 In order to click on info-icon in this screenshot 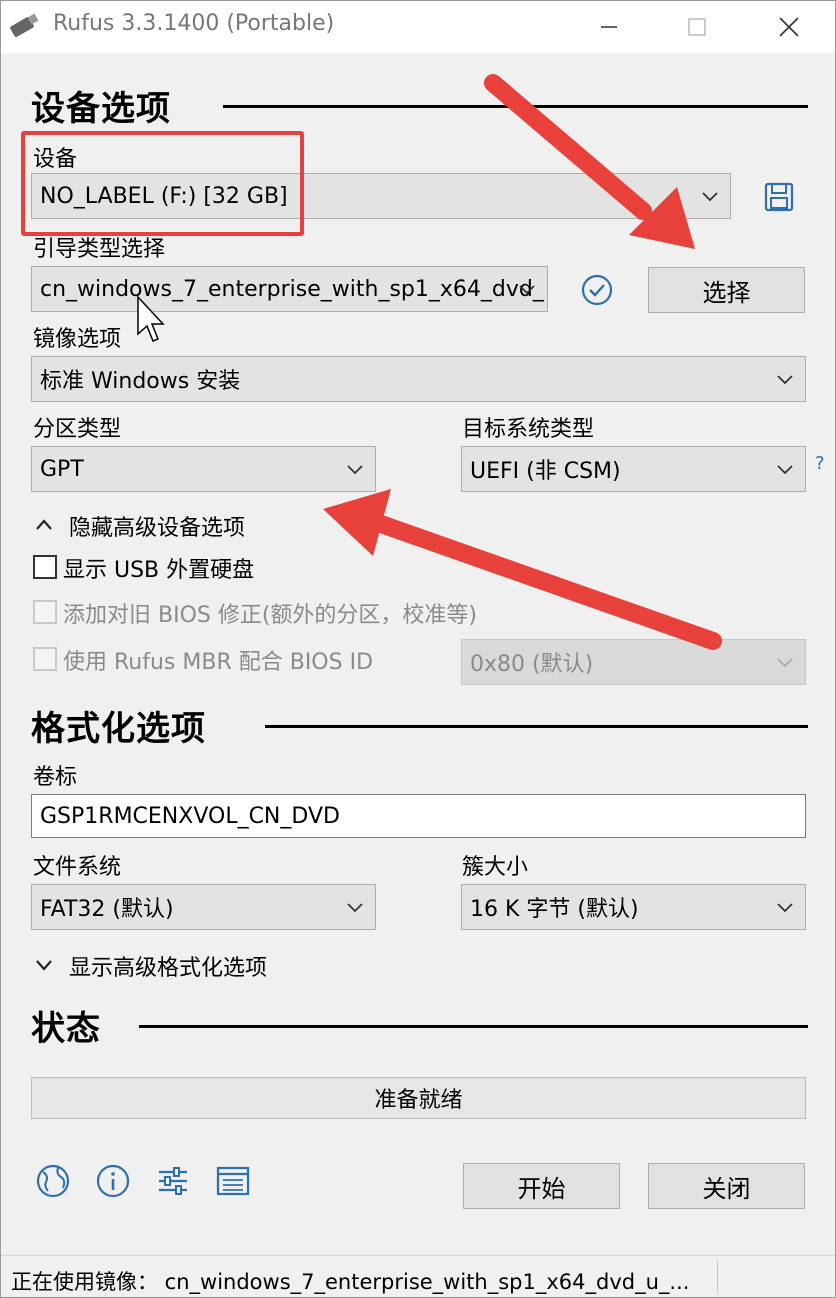, I will do `click(113, 1181)`.